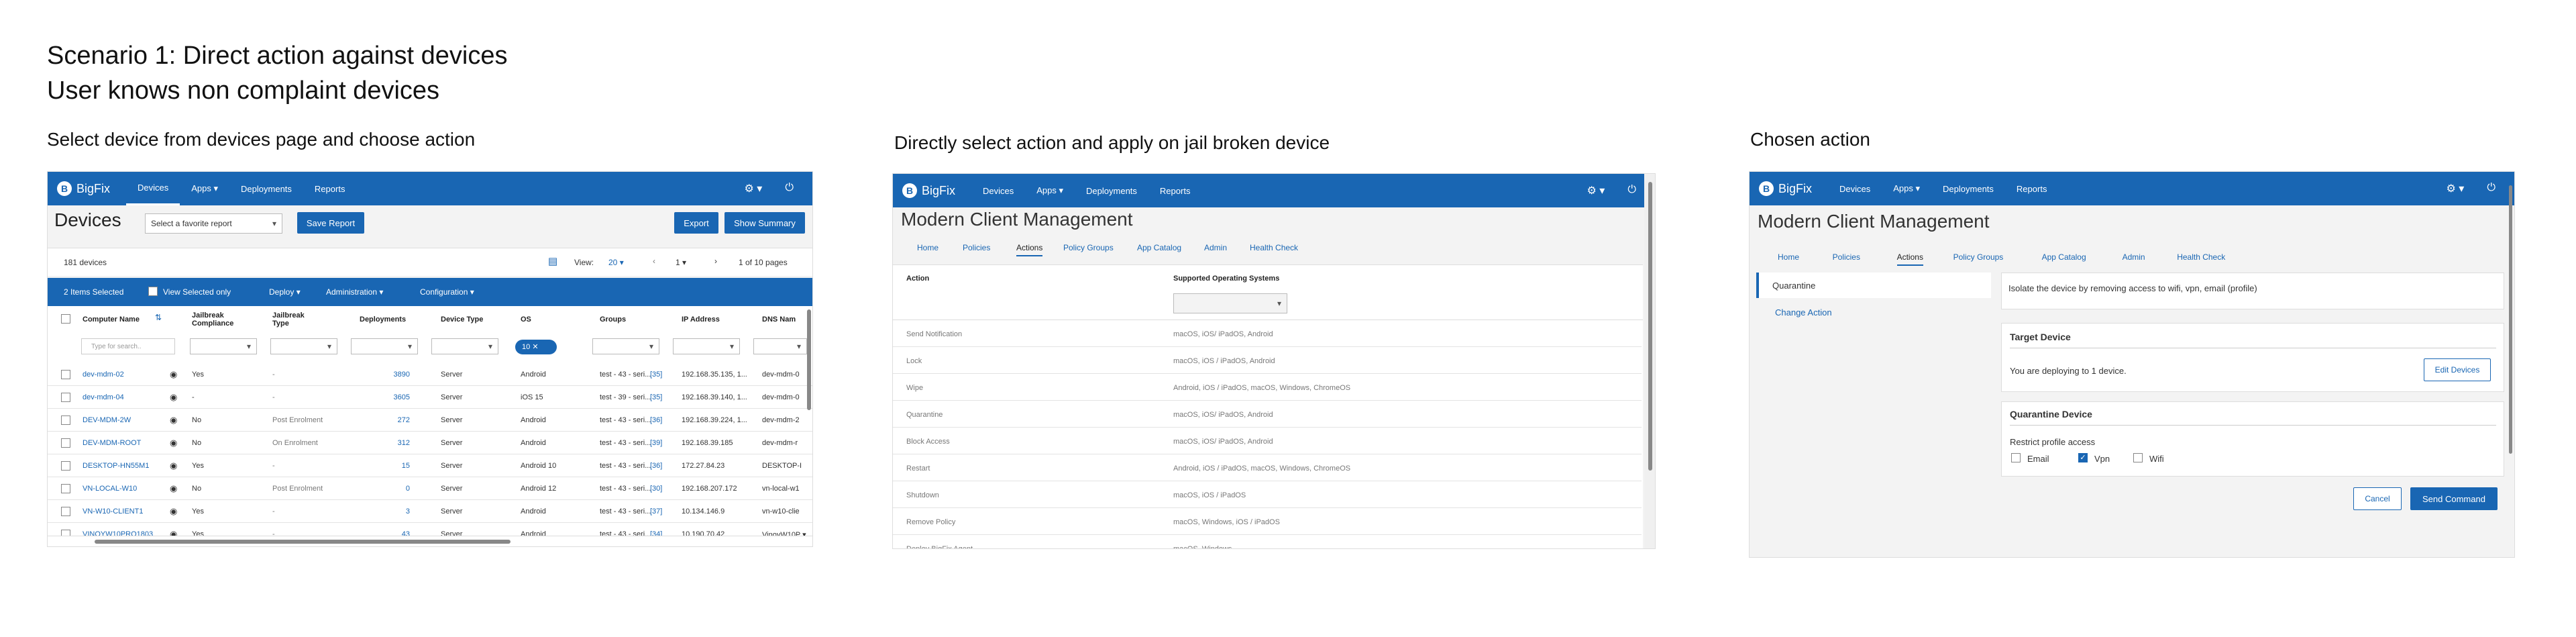  Describe the element at coordinates (701, 320) in the screenshot. I see `col-ip-address: IP Address` at that location.